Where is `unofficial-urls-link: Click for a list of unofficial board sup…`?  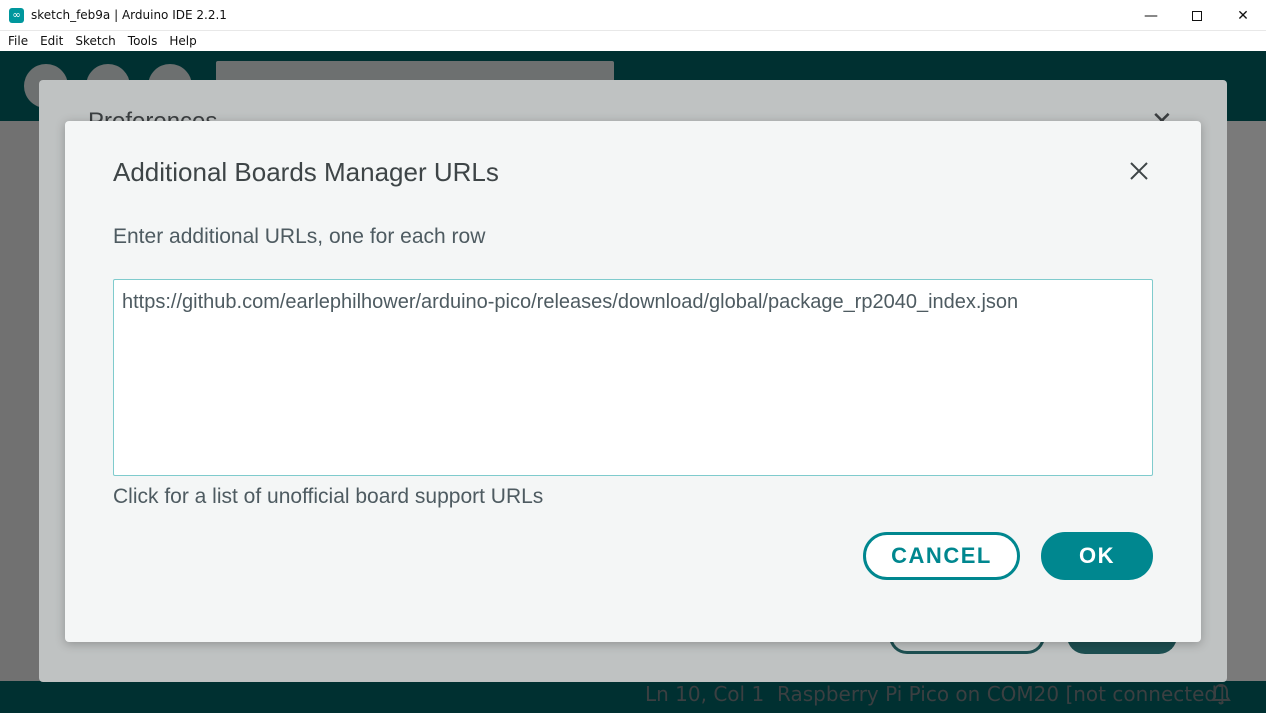 unofficial-urls-link: Click for a list of unofficial board sup… is located at coordinates (328, 497).